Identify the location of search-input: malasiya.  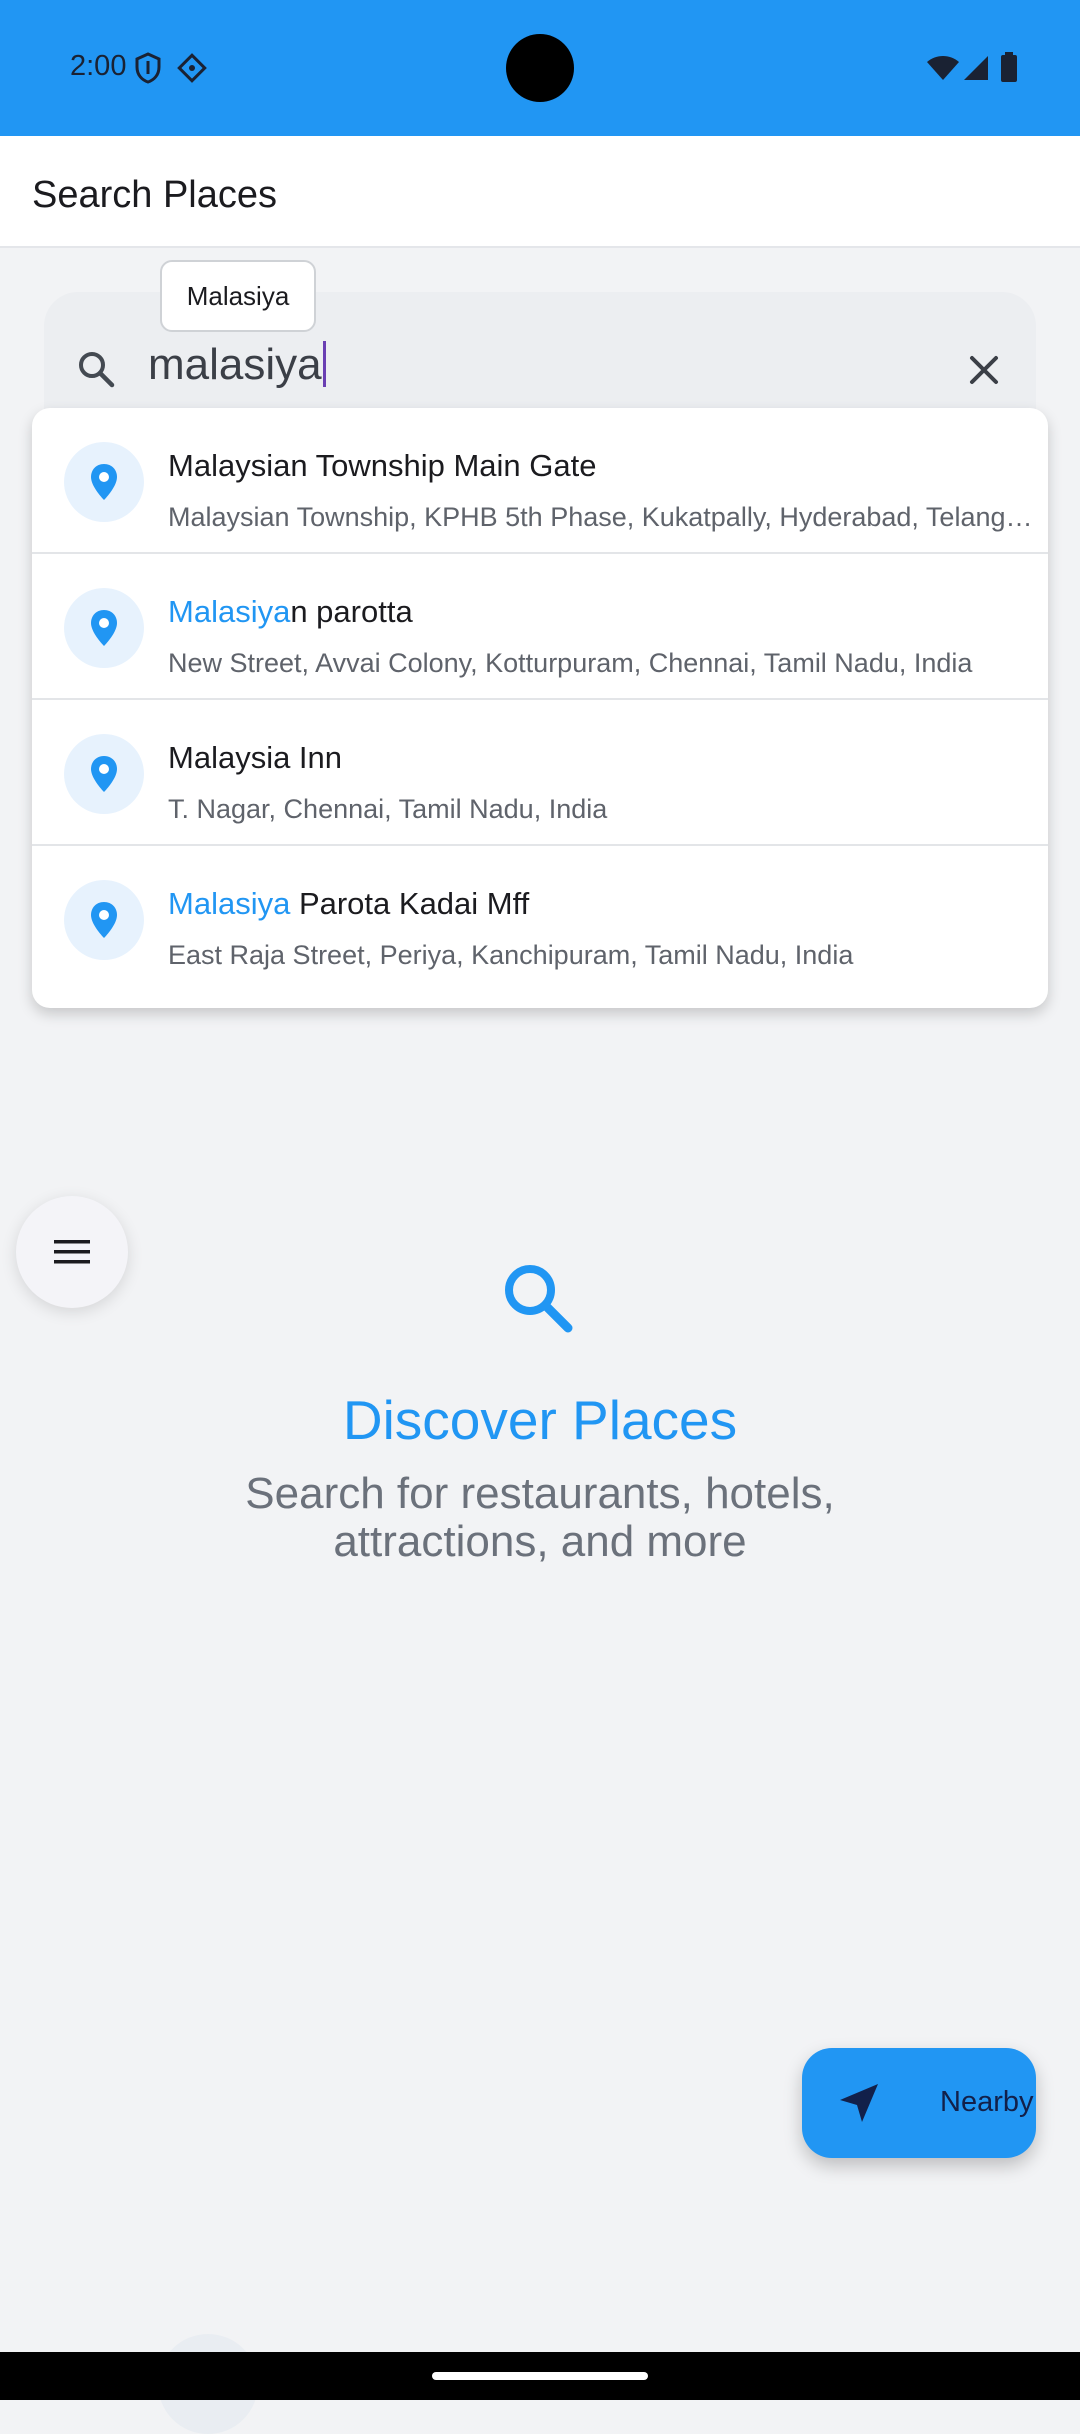
(237, 365).